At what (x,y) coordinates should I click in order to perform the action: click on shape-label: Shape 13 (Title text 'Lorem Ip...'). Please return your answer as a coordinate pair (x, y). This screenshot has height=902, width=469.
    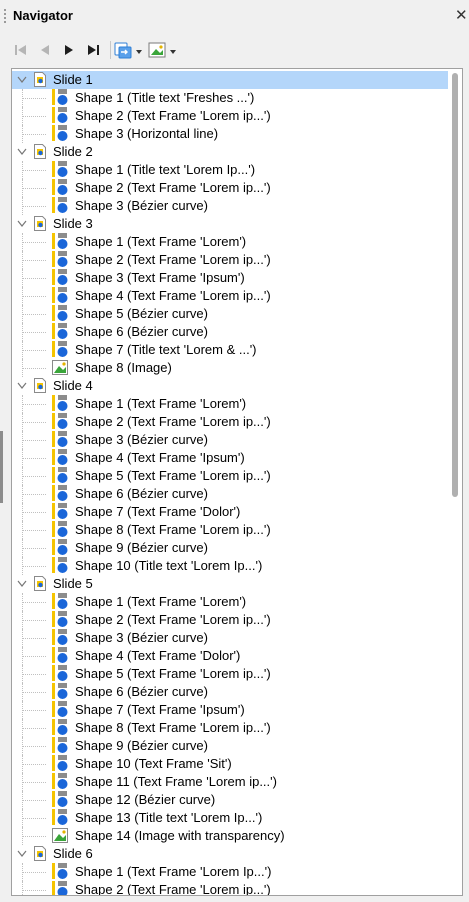
    Looking at the image, I should click on (169, 817).